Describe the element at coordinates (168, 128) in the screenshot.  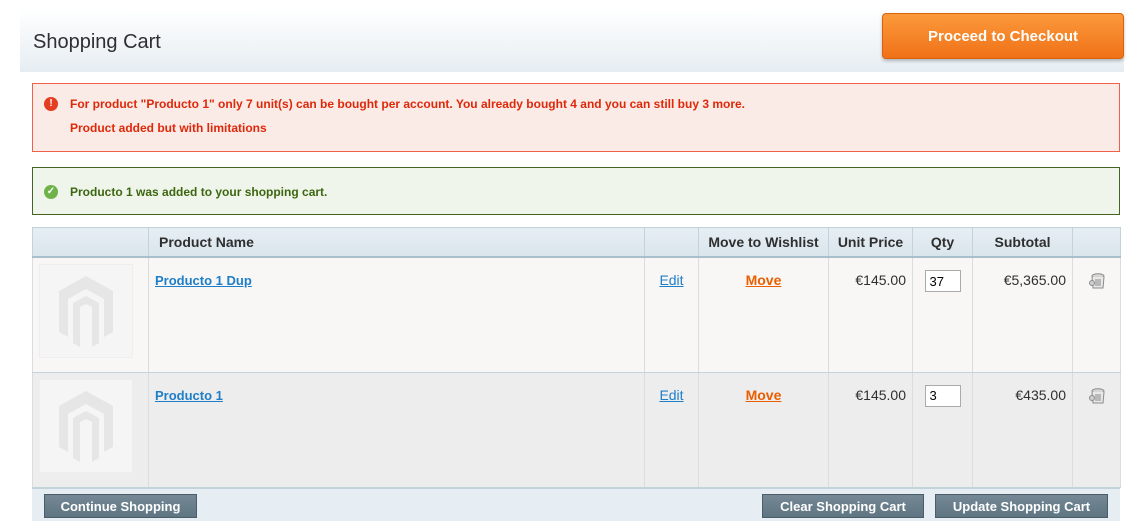
I see `error-message-line-2: Product added but with limitations` at that location.